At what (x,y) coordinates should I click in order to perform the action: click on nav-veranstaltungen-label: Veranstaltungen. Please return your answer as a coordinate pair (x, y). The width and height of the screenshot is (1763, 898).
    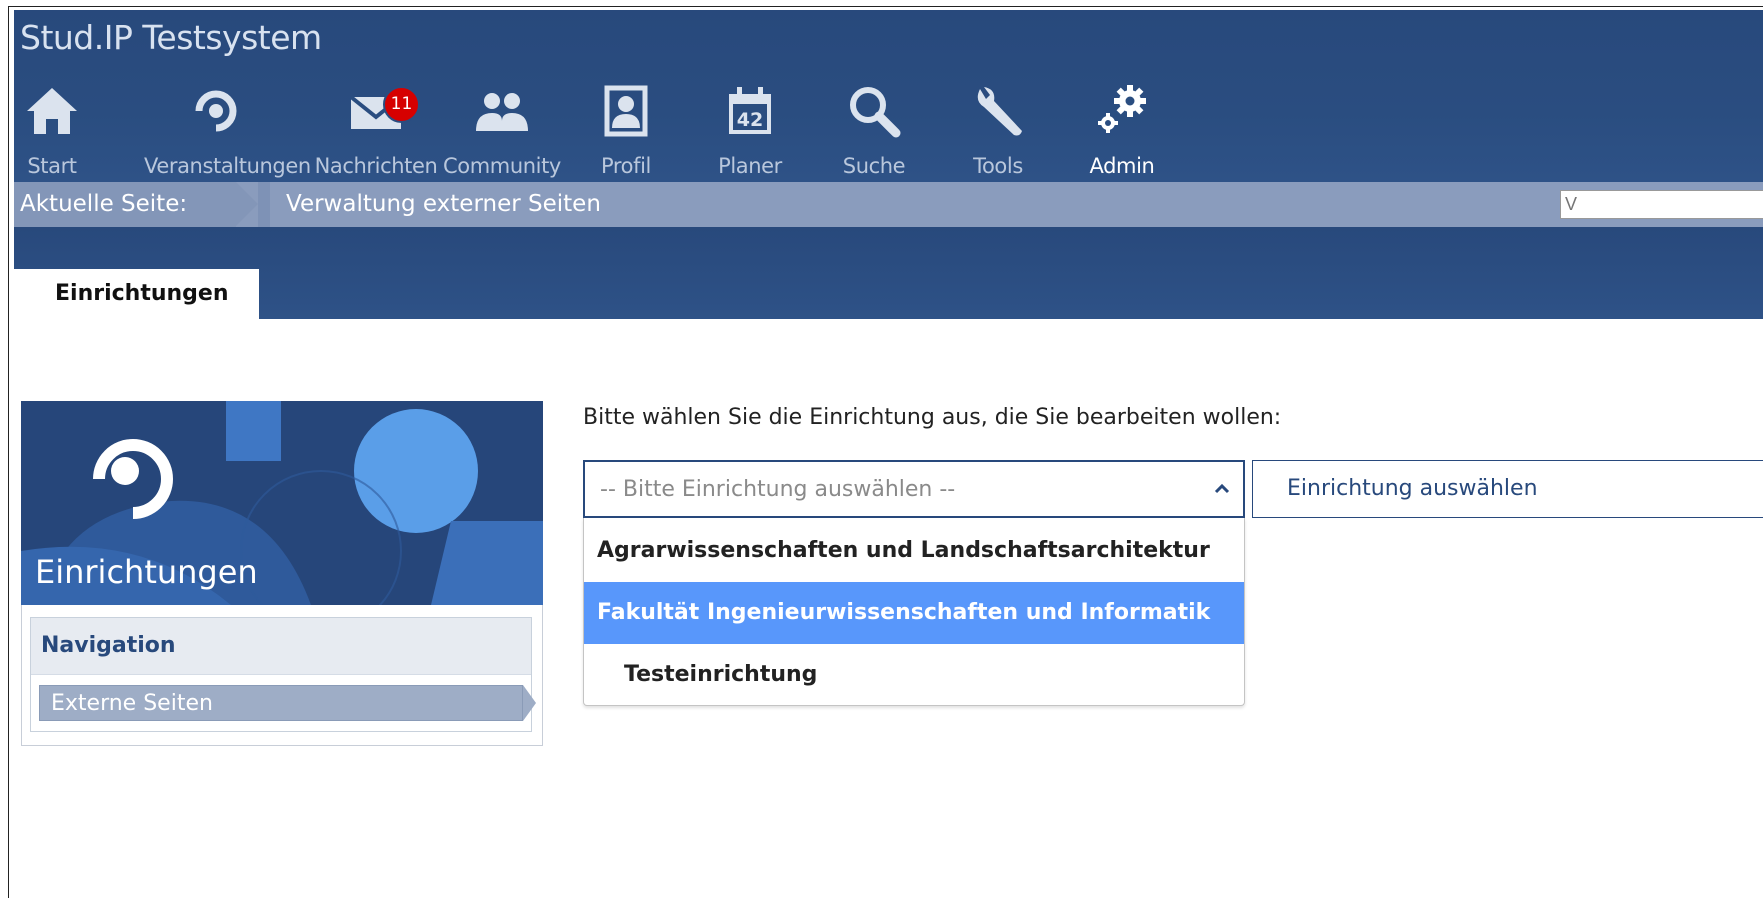
    Looking at the image, I should click on (227, 166).